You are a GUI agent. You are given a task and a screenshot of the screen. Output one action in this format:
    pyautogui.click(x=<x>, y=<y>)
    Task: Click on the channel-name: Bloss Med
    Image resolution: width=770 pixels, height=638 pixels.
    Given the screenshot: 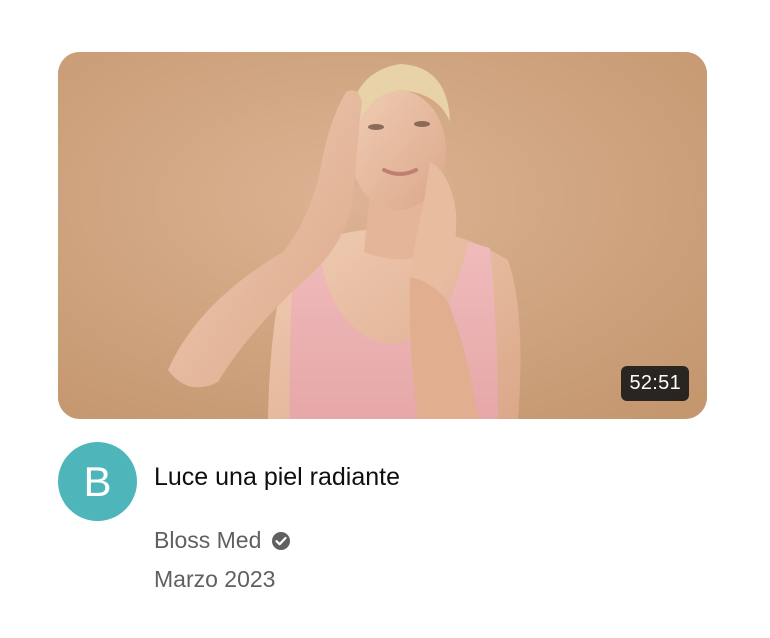 What is the action you would take?
    pyautogui.click(x=207, y=540)
    